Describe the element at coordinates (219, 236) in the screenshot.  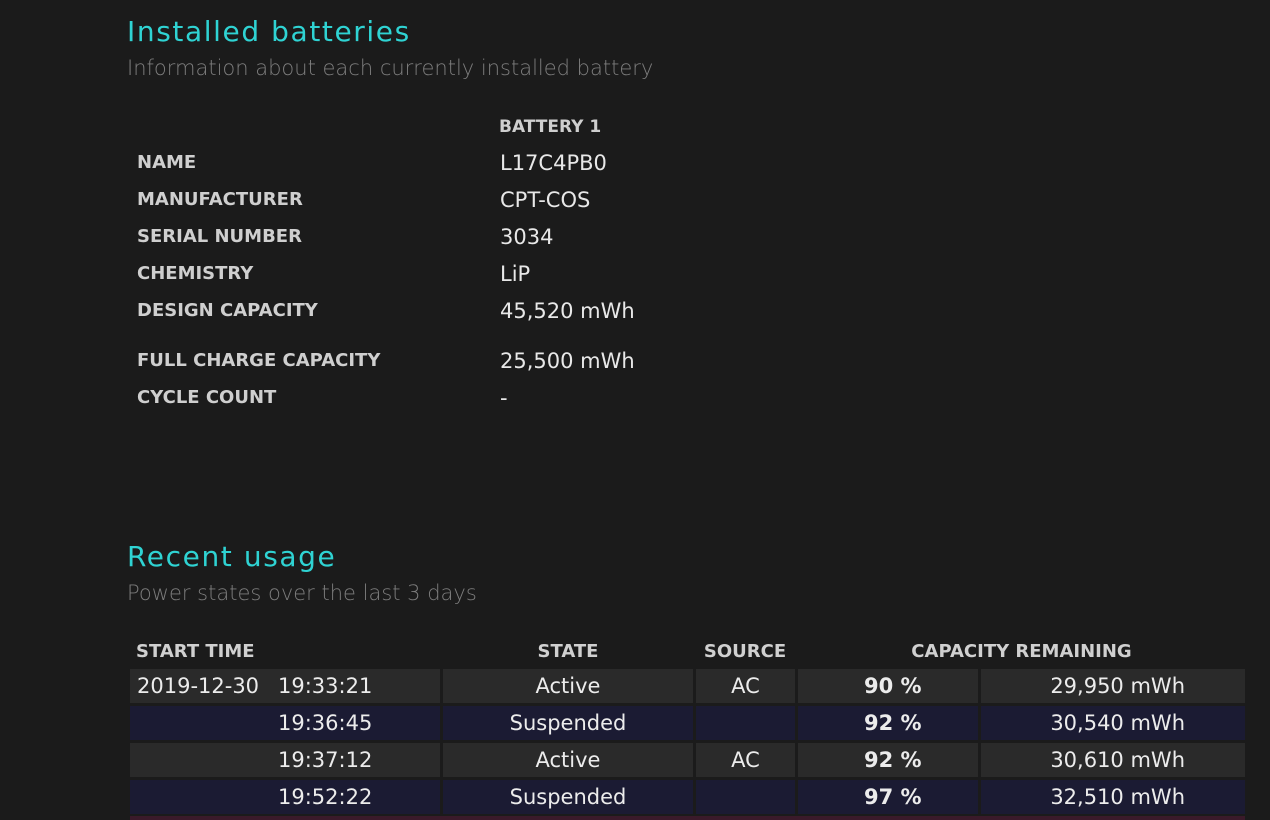
I see `battery-label: SERIAL NUMBER` at that location.